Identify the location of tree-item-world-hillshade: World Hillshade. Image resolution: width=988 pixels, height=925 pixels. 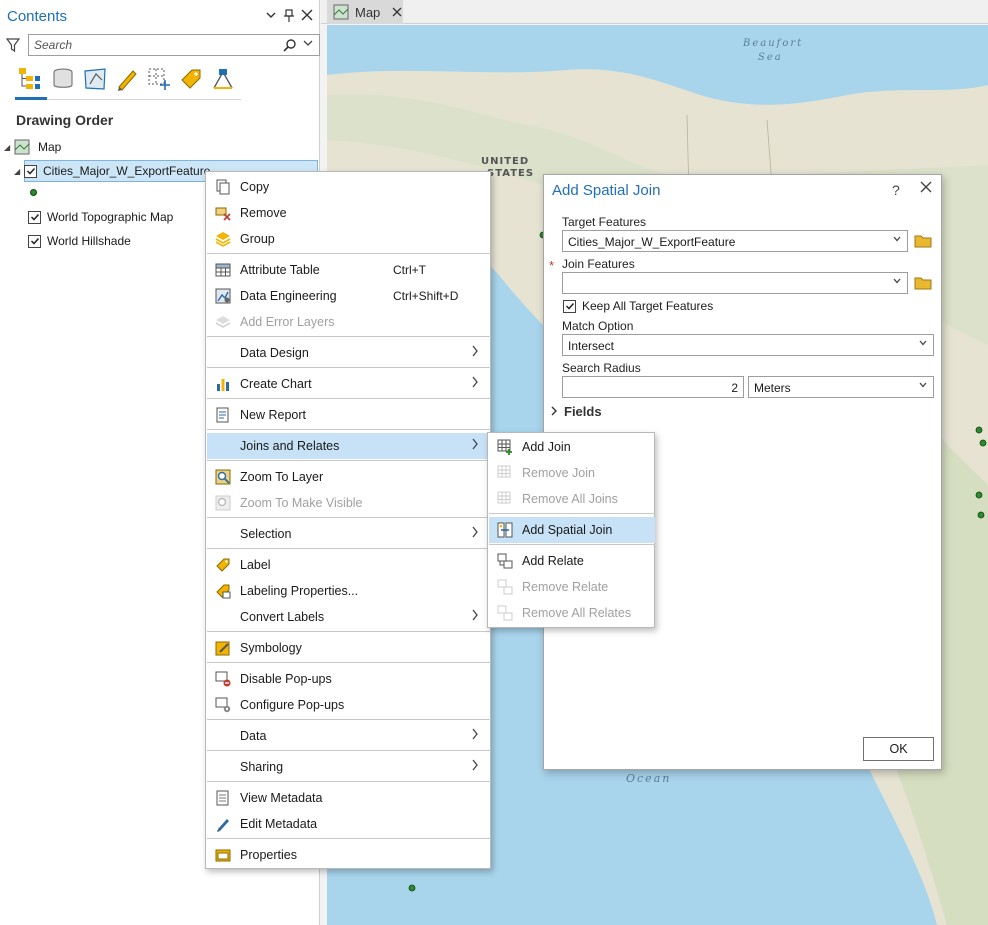
(79, 241).